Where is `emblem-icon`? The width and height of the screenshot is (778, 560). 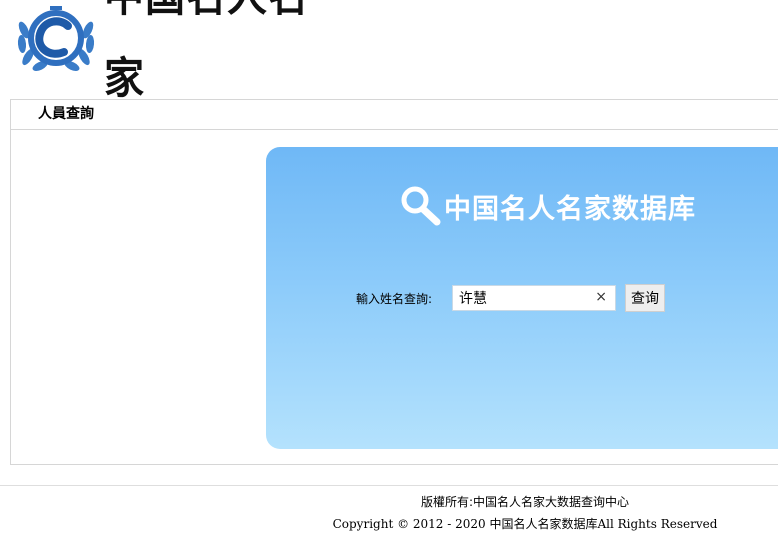
emblem-icon is located at coordinates (56, 38).